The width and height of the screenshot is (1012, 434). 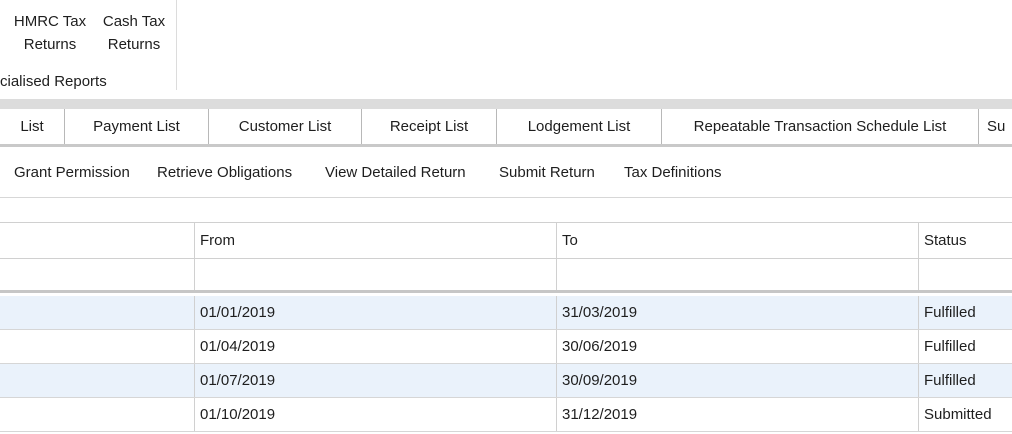 I want to click on tab-repeatable-transaction-schedule-list: Repeatable Transaction Schedule List, so click(x=820, y=126).